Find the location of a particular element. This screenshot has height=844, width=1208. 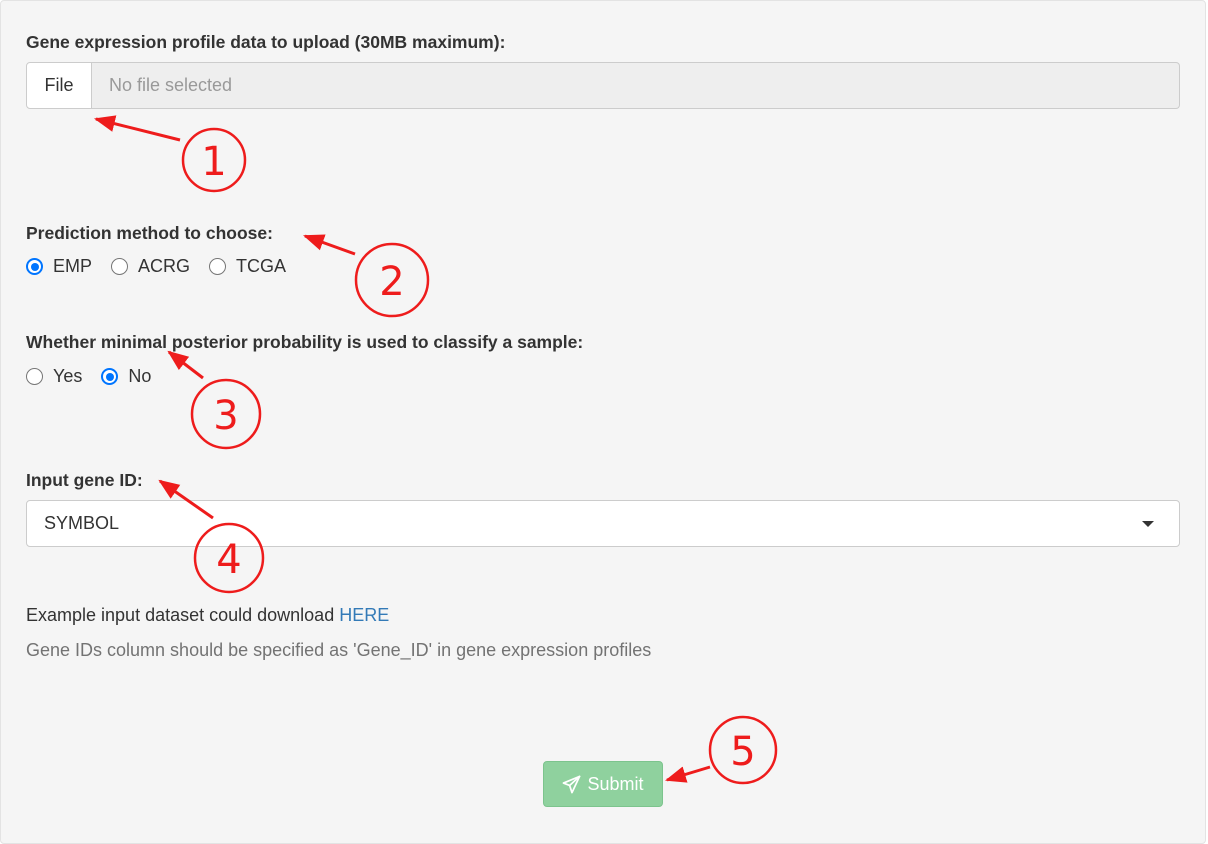

method-option-emp: EMP is located at coordinates (59, 266).